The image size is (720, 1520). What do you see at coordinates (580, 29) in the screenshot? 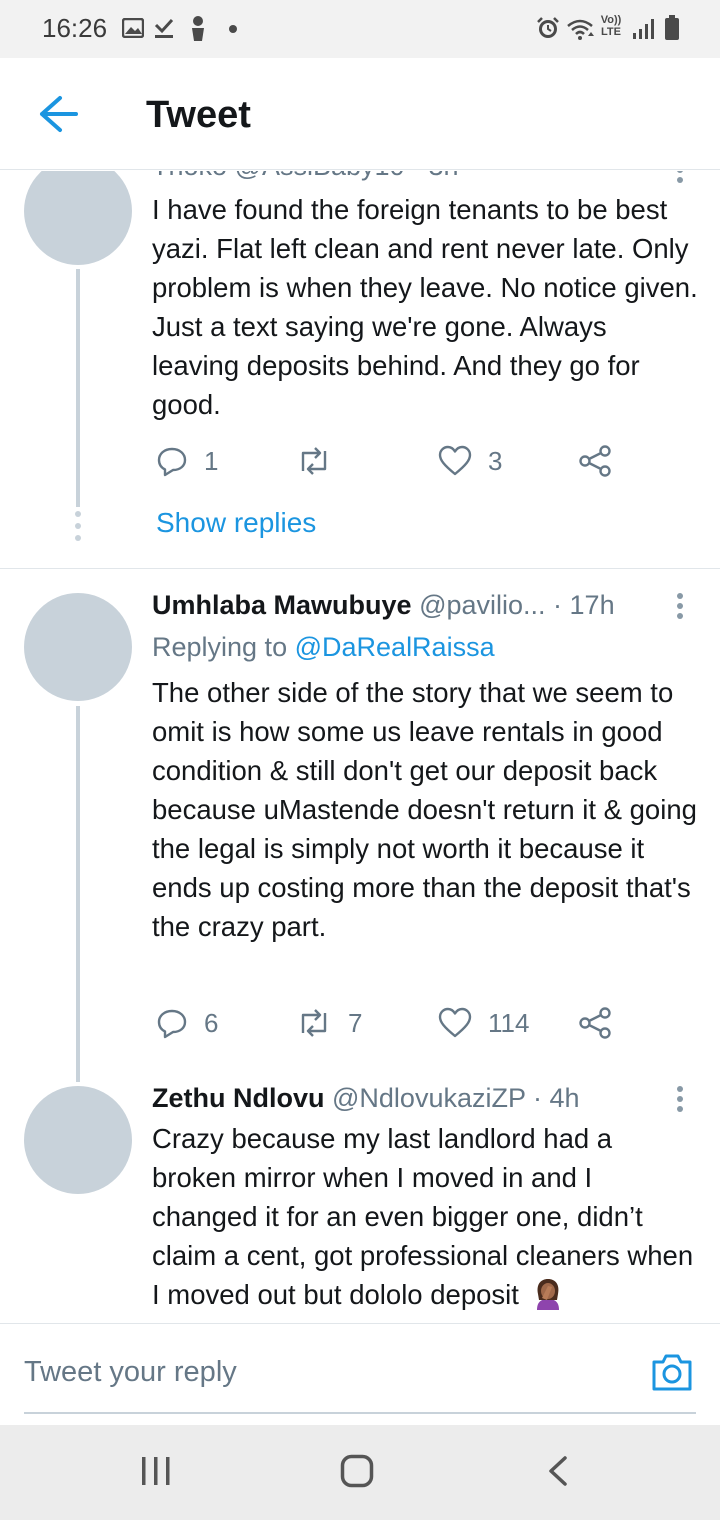
I see `wifi-icon` at bounding box center [580, 29].